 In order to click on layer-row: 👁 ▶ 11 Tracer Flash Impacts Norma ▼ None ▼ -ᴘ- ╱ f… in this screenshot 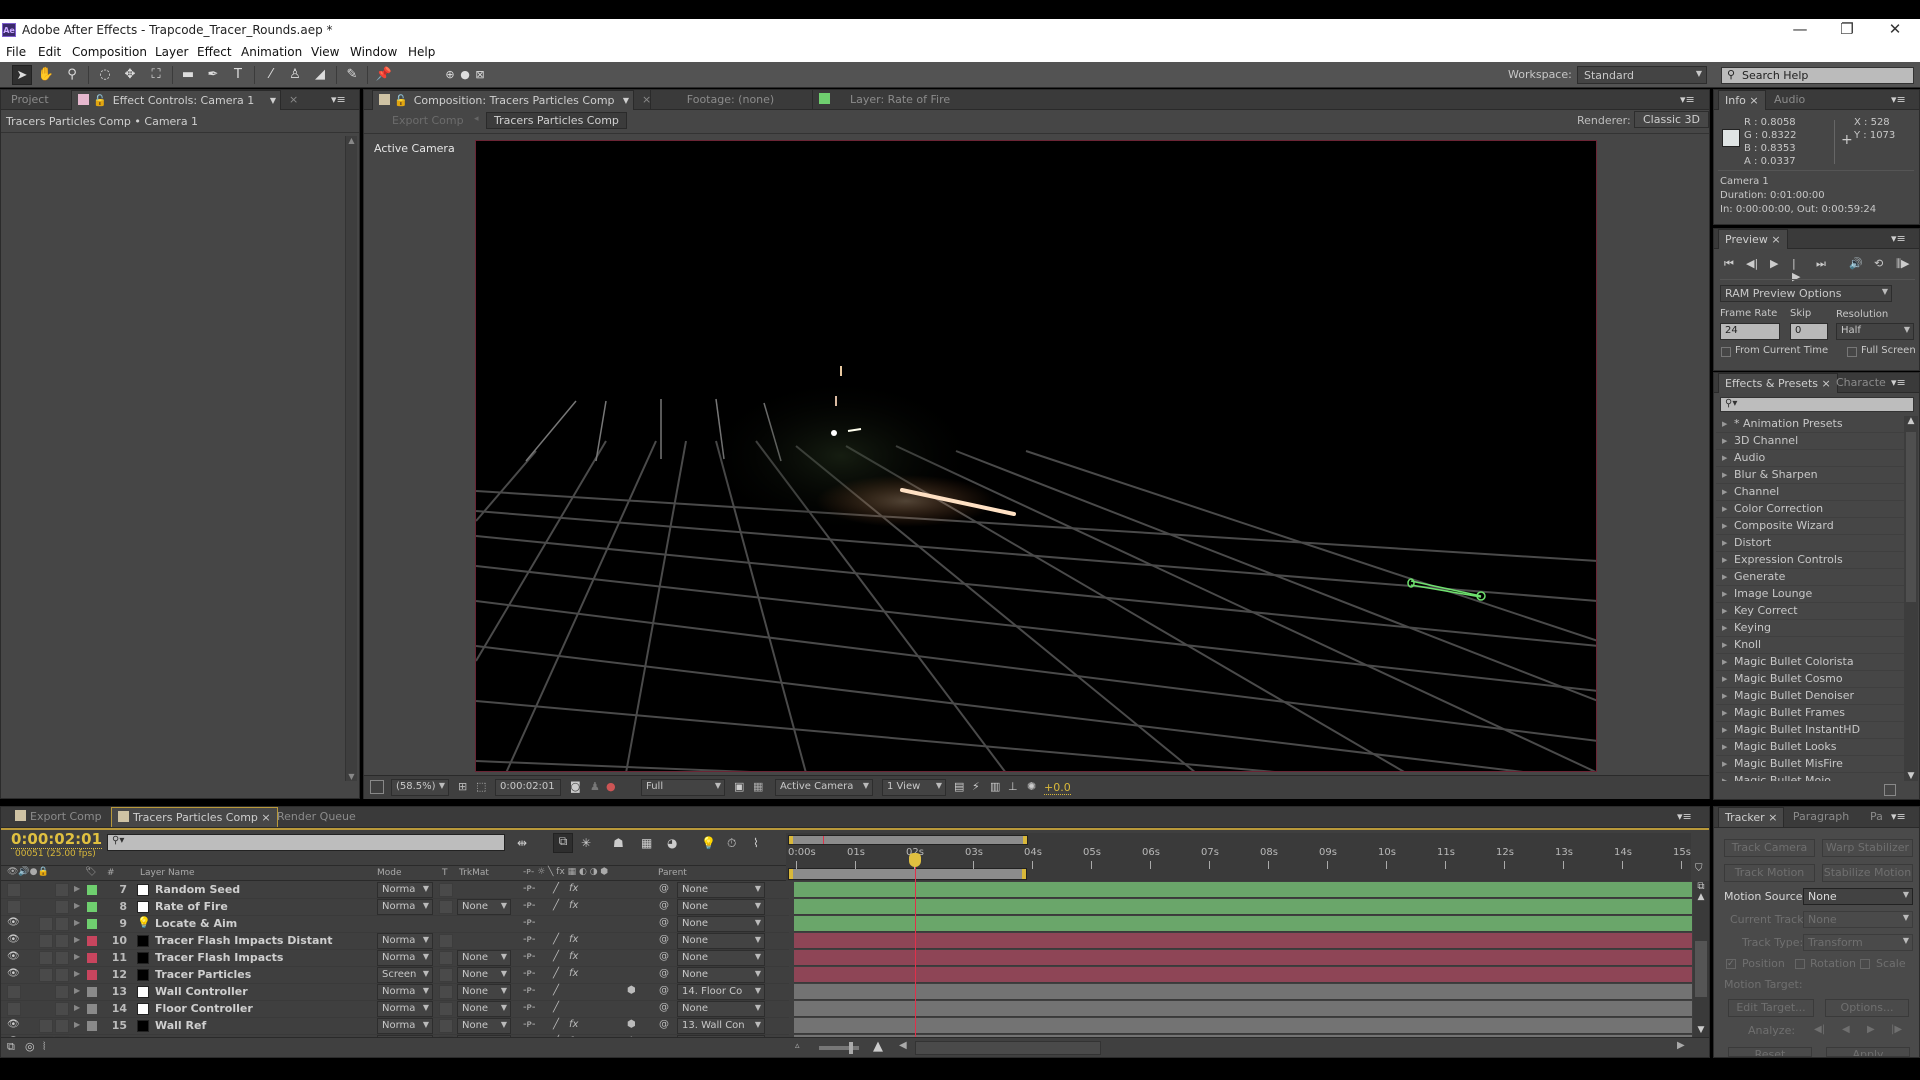, I will do `click(395, 958)`.